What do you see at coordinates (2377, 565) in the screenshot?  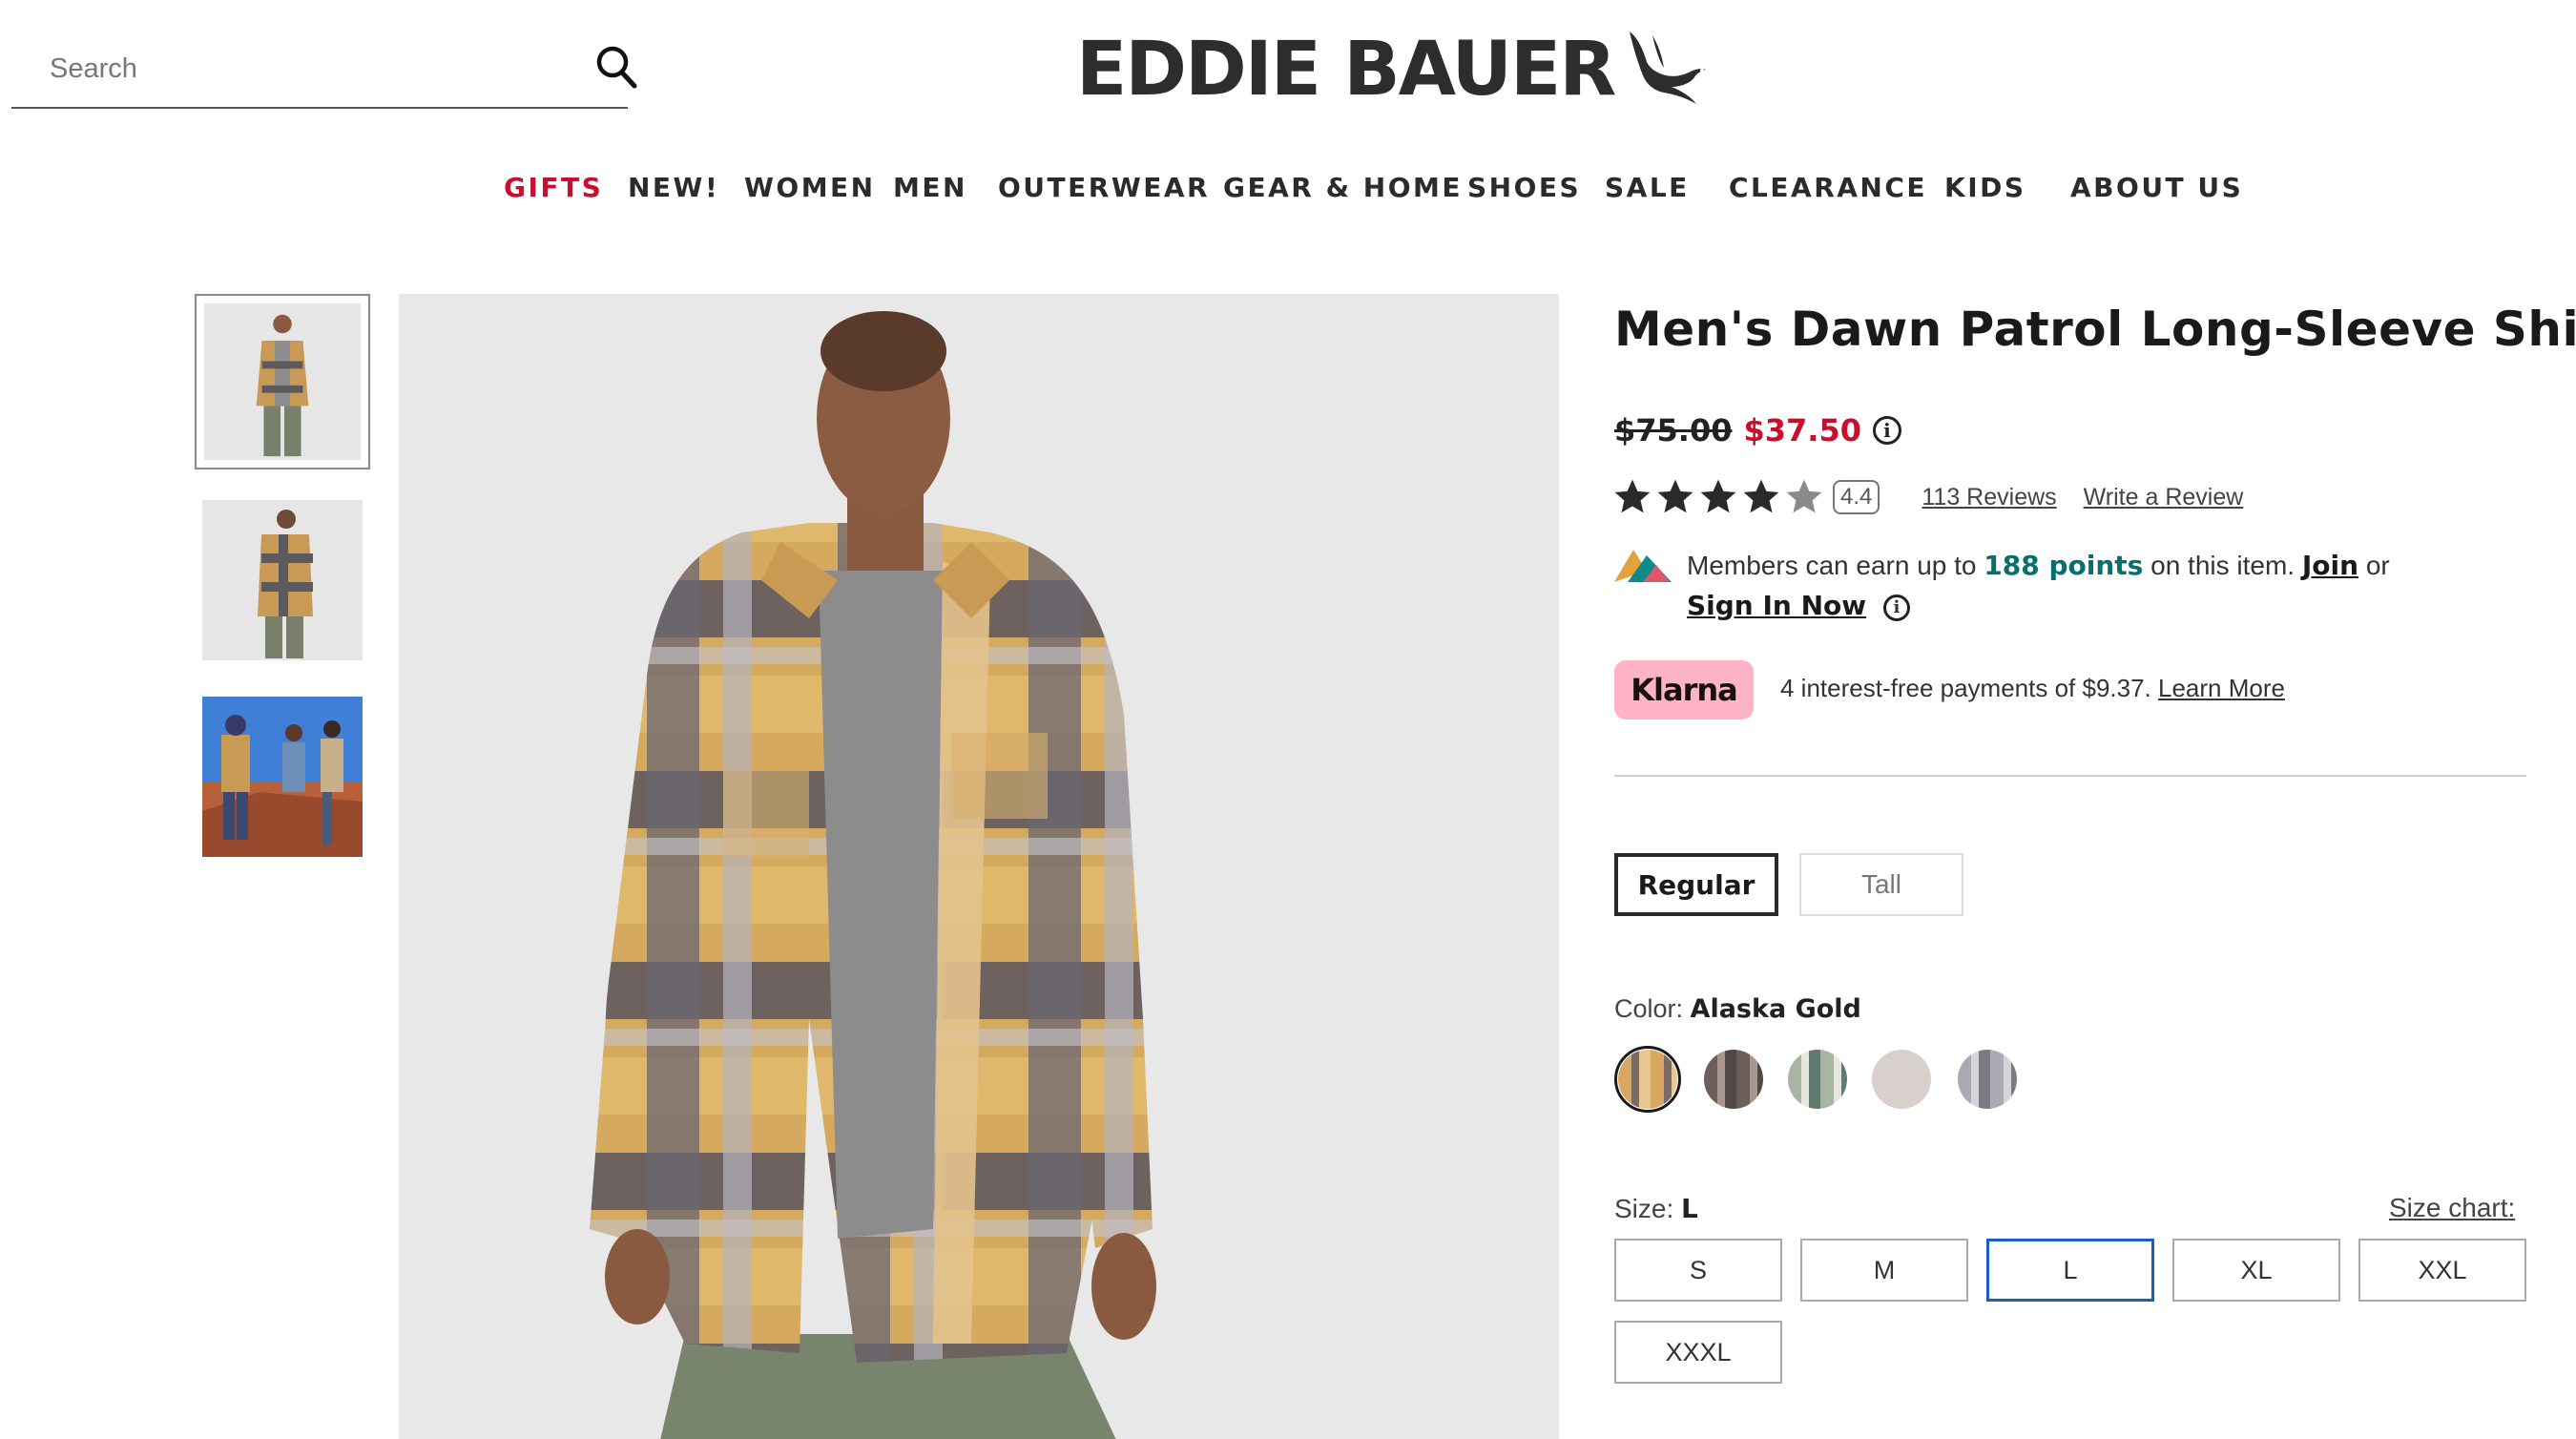 I see `rewards-or: or` at bounding box center [2377, 565].